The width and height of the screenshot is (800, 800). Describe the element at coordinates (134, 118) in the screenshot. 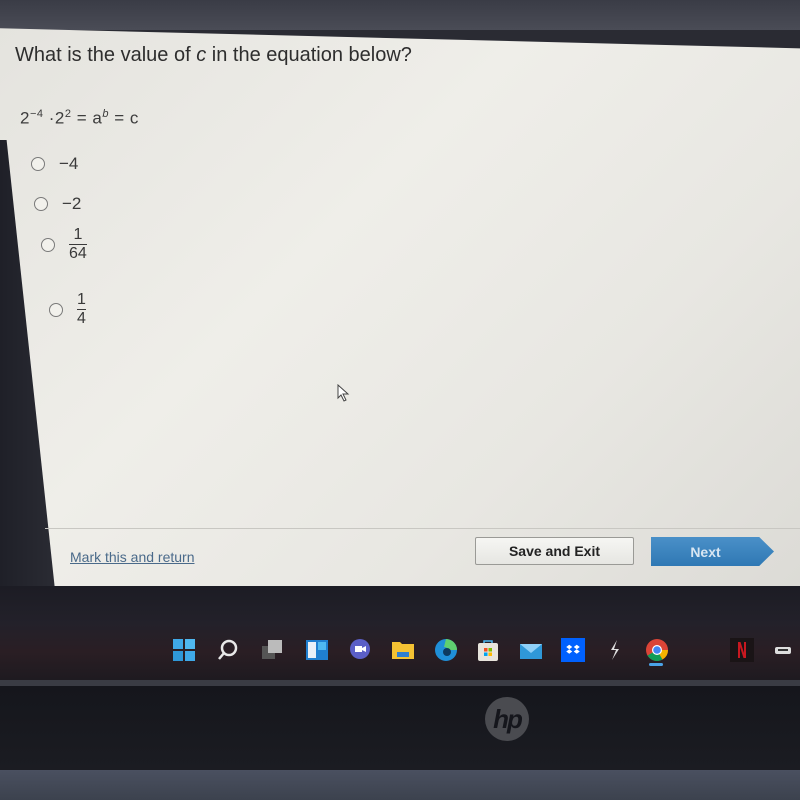

I see `eq-c: c` at that location.